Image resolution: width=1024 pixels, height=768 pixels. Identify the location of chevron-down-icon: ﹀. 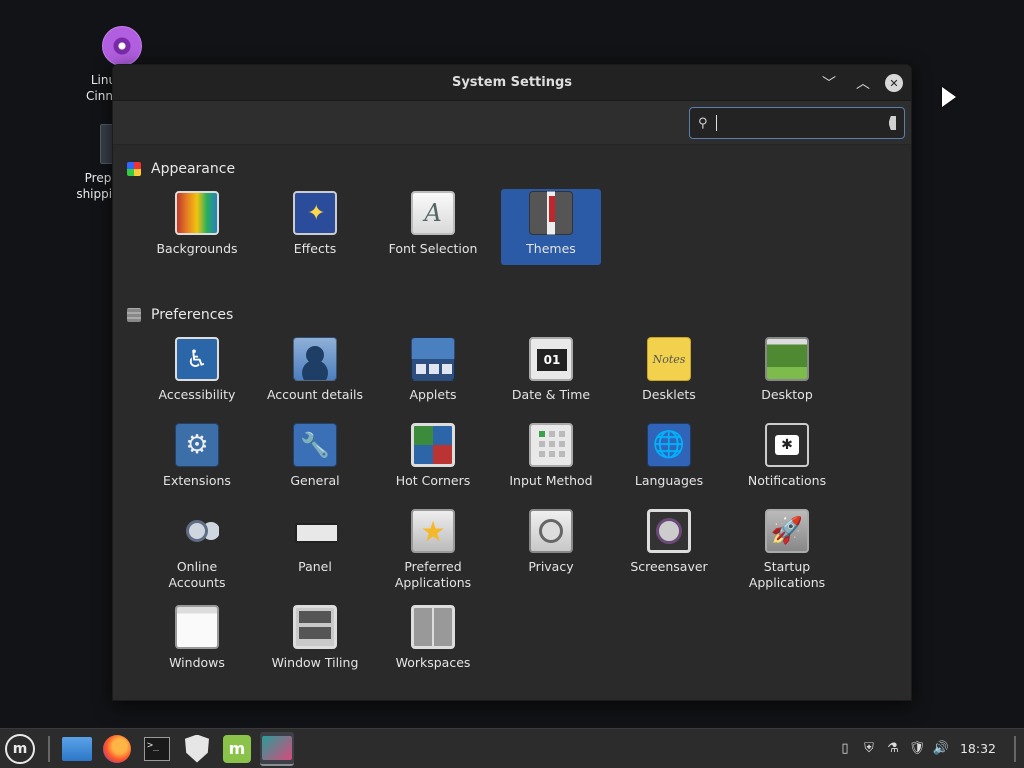
(829, 84).